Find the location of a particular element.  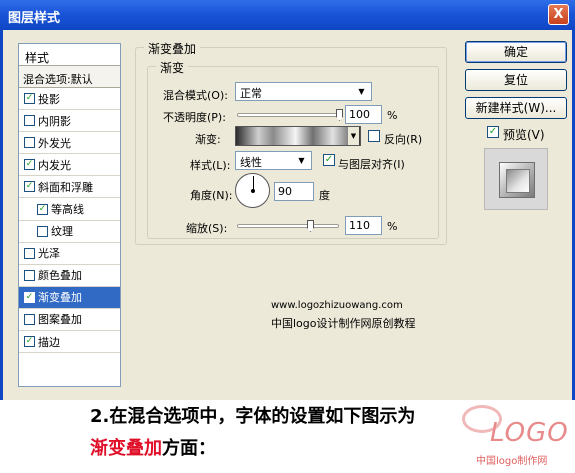

blend-mode-label: 混合模式(O): is located at coordinates (195, 95).